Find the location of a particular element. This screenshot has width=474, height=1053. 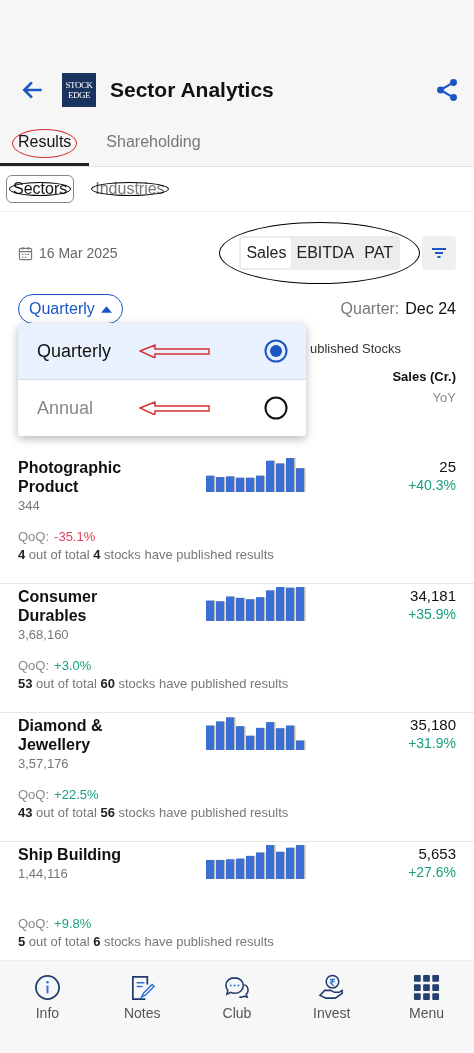

column-subheader: YoY is located at coordinates (444, 397).